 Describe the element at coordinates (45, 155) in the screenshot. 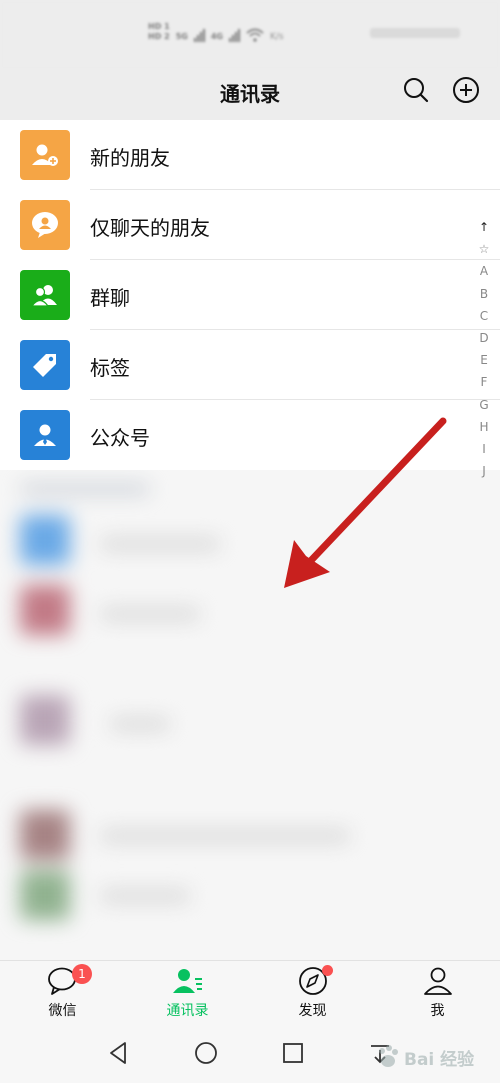

I see `new-friend-icon` at that location.